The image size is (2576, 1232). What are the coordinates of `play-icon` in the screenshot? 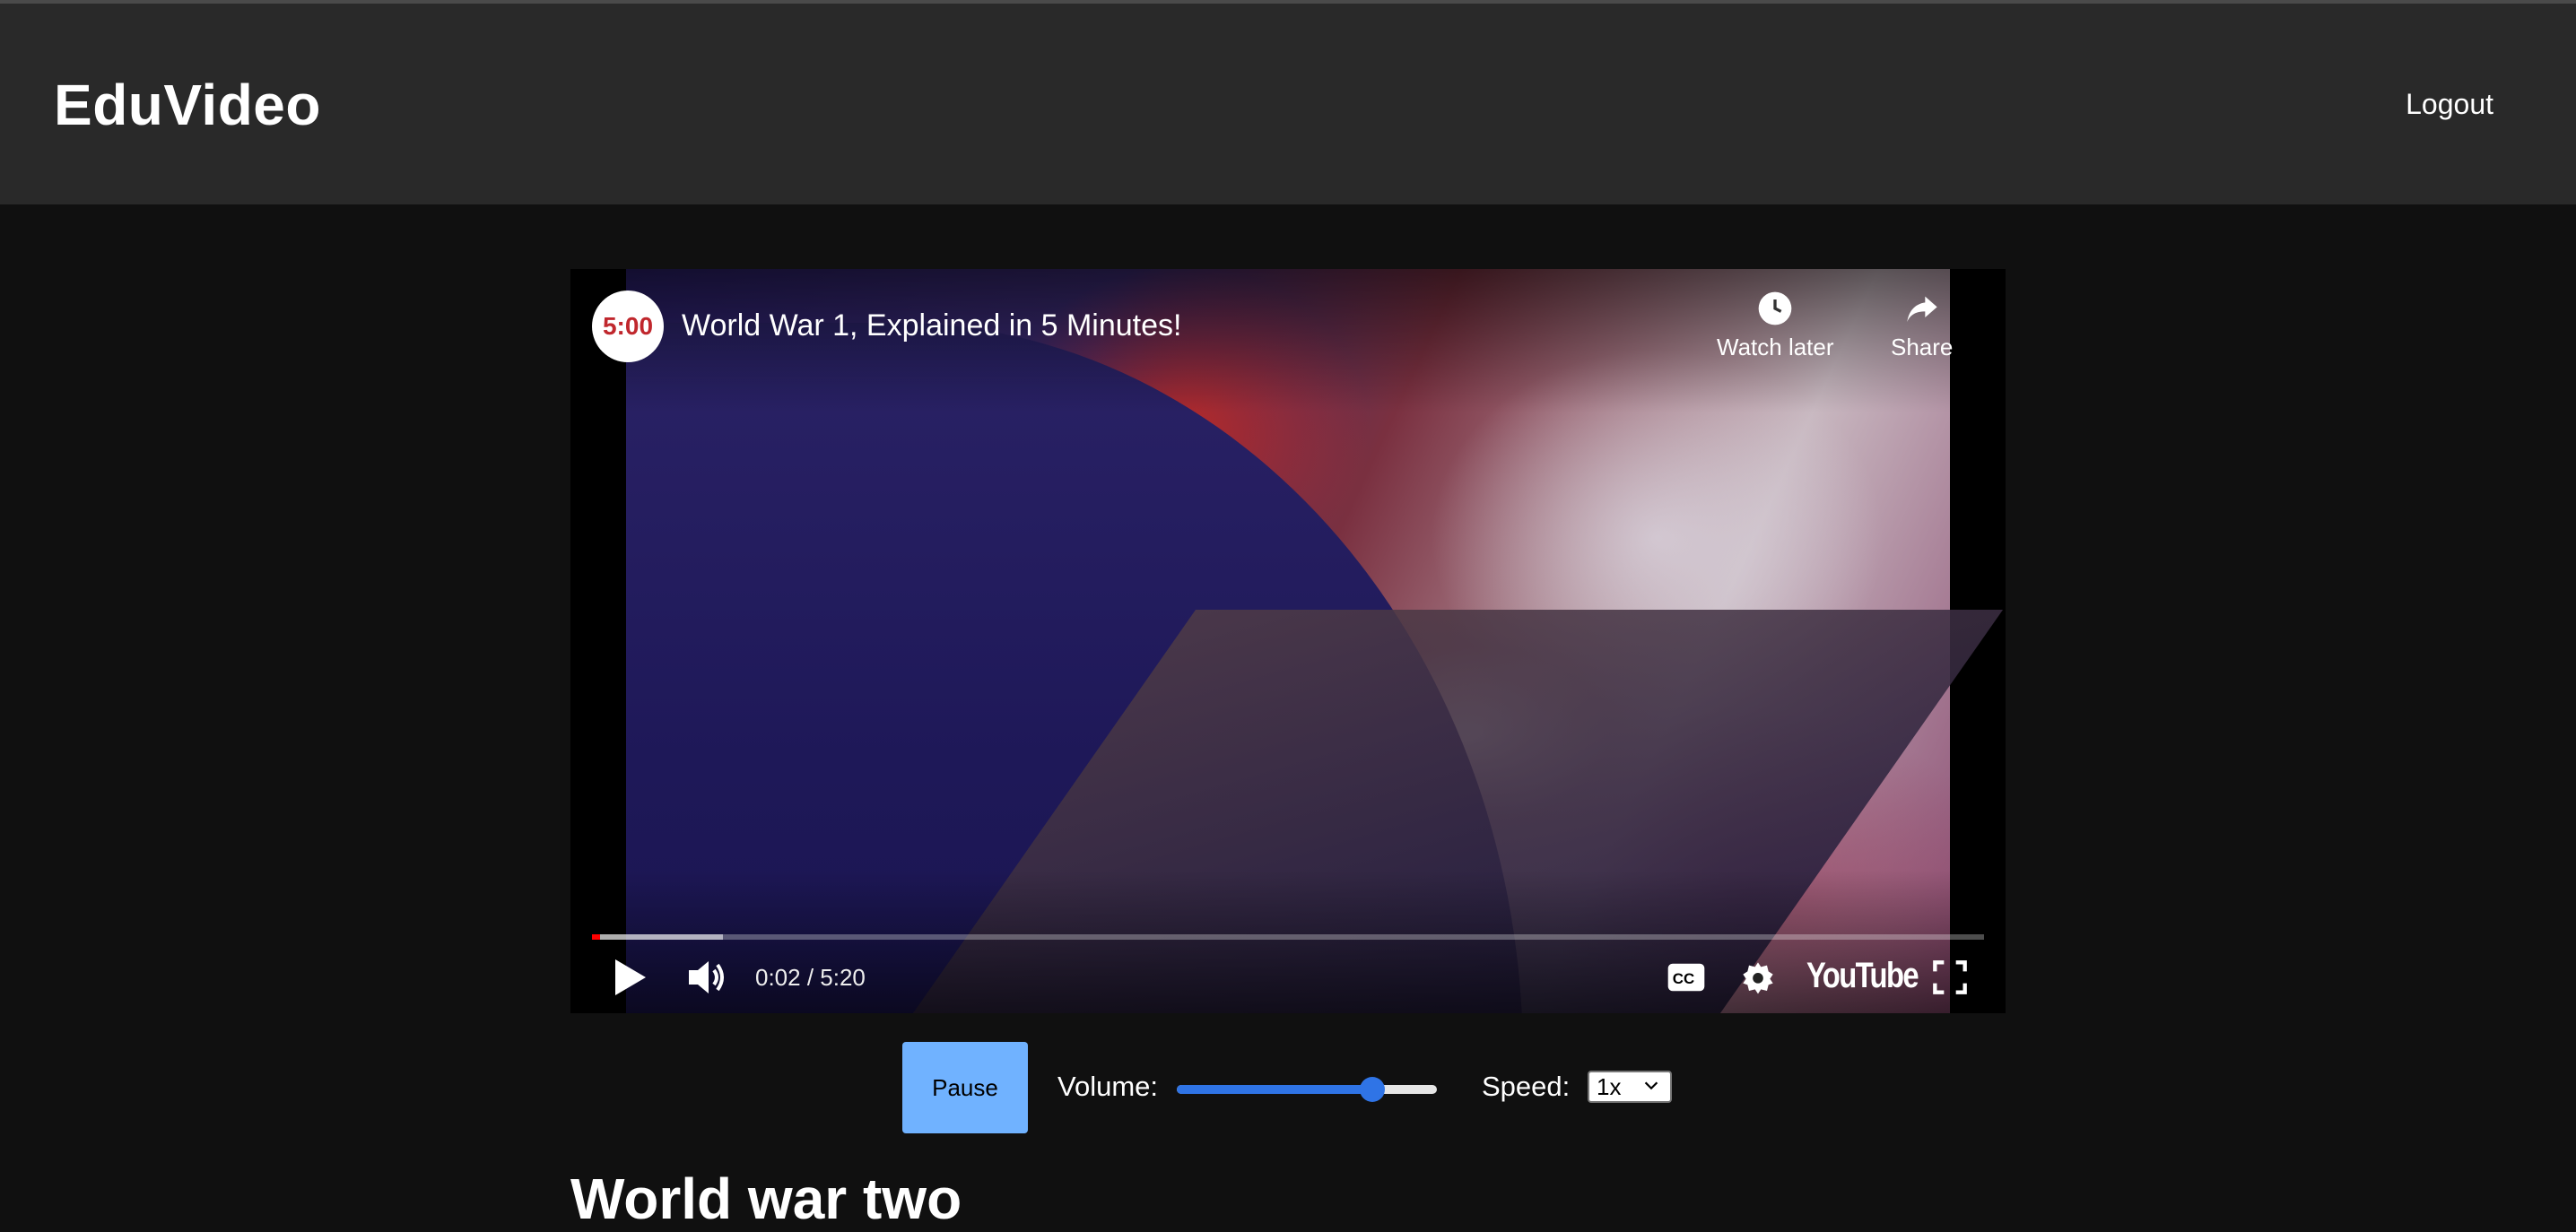 It's located at (630, 977).